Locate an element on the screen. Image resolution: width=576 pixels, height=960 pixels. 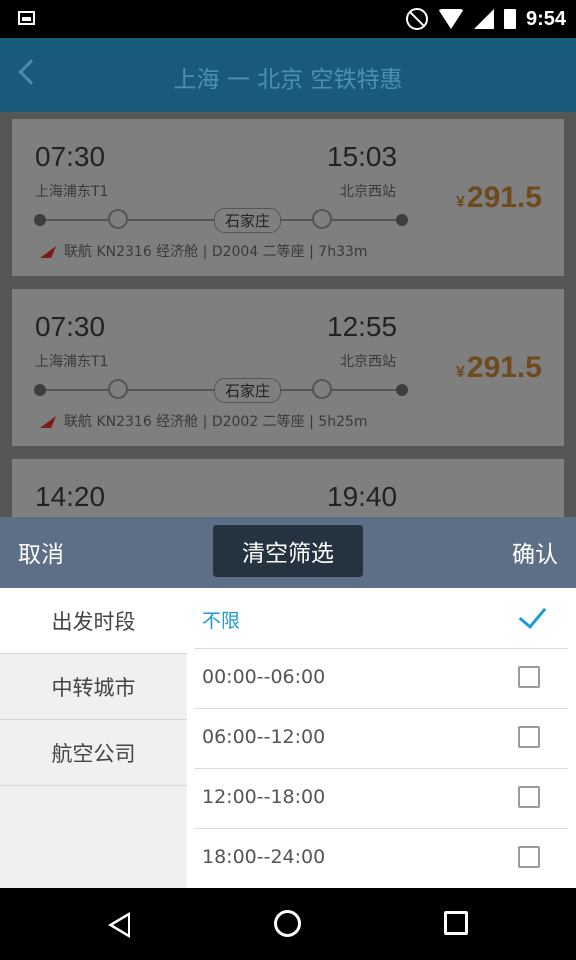
option-label: 12:00--18:00 is located at coordinates (264, 797).